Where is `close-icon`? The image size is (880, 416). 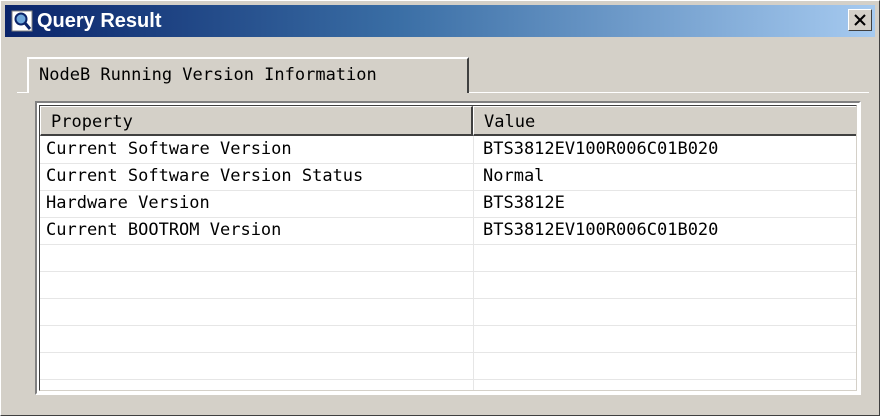 close-icon is located at coordinates (860, 20).